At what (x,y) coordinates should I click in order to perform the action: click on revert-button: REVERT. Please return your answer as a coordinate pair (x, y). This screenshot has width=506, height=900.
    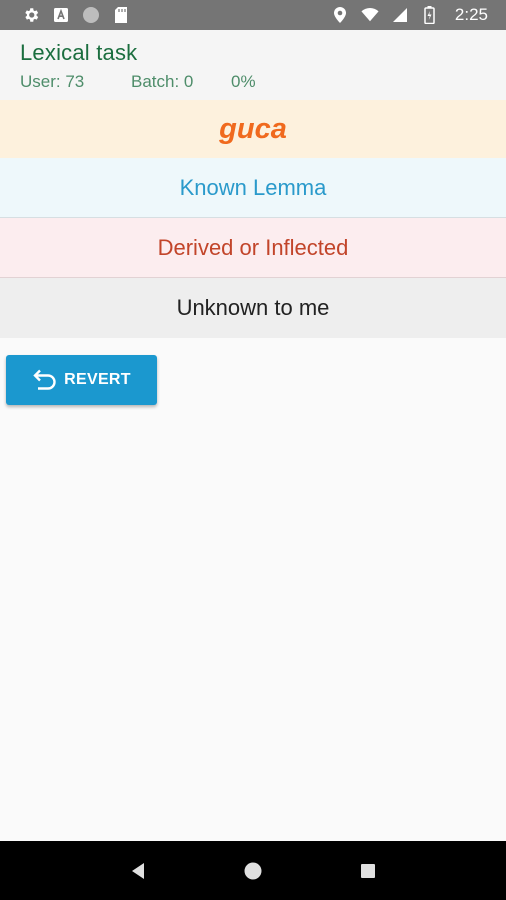
    Looking at the image, I should click on (81, 380).